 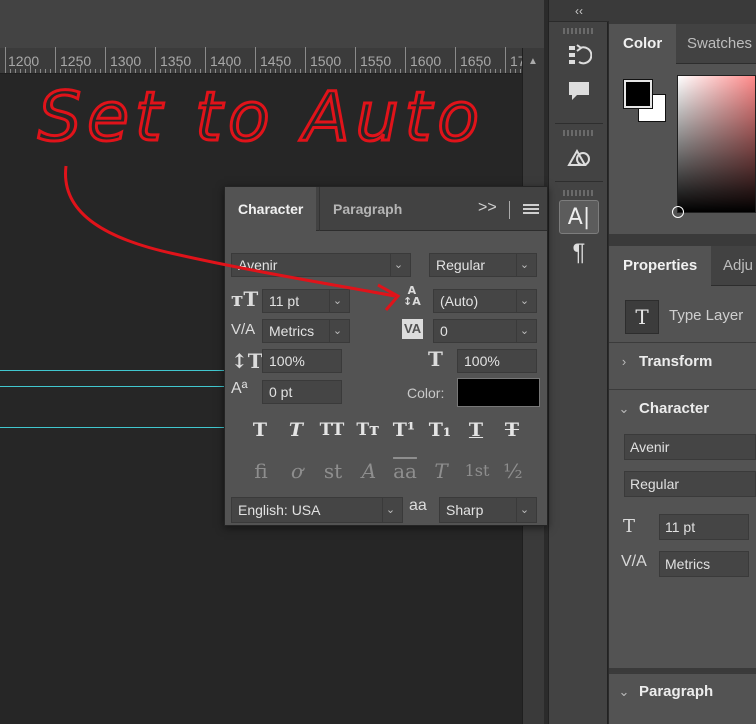 I want to click on options-bar, so click(x=272, y=24).